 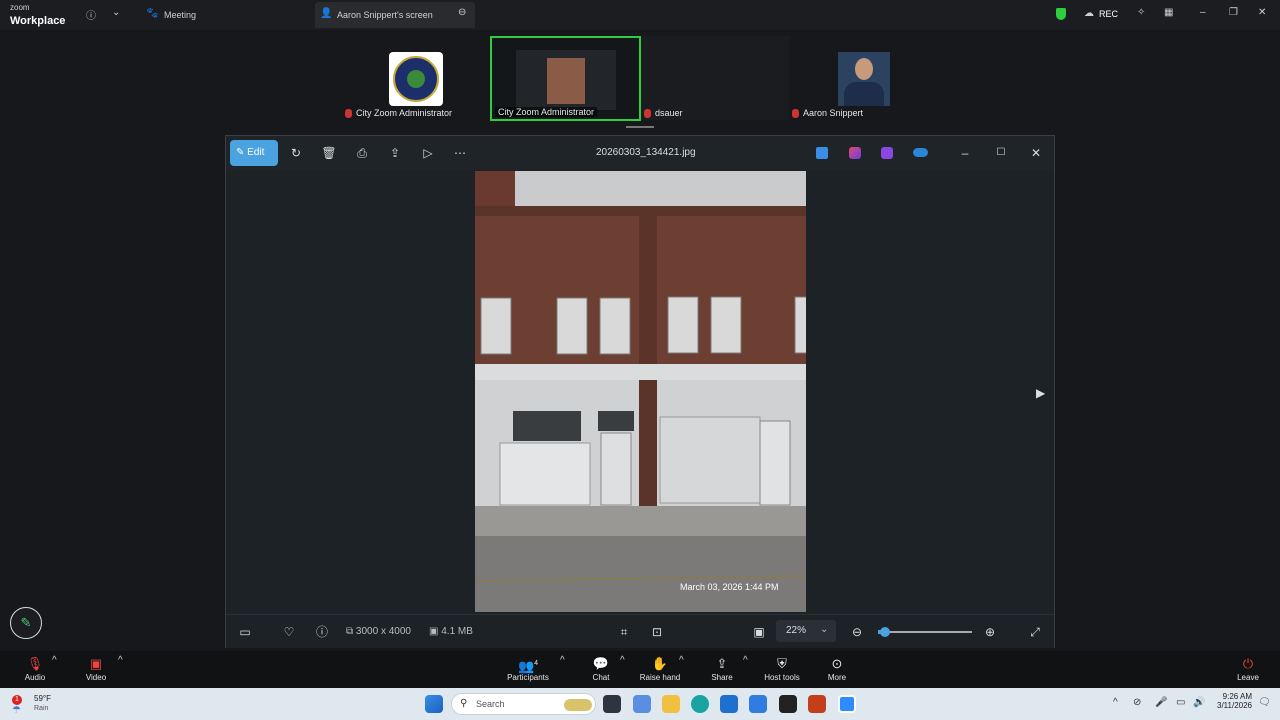 I want to click on view-icon: ▦, so click(x=1168, y=12).